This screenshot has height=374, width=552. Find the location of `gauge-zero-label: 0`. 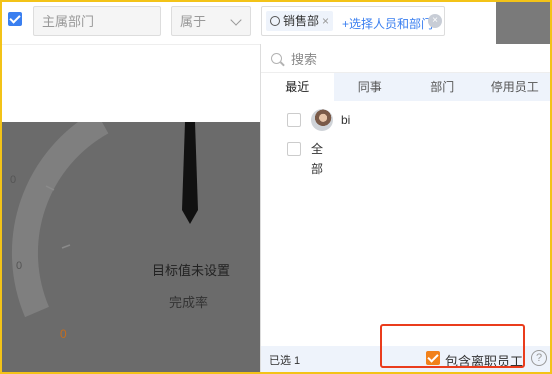

gauge-zero-label: 0 is located at coordinates (63, 334).